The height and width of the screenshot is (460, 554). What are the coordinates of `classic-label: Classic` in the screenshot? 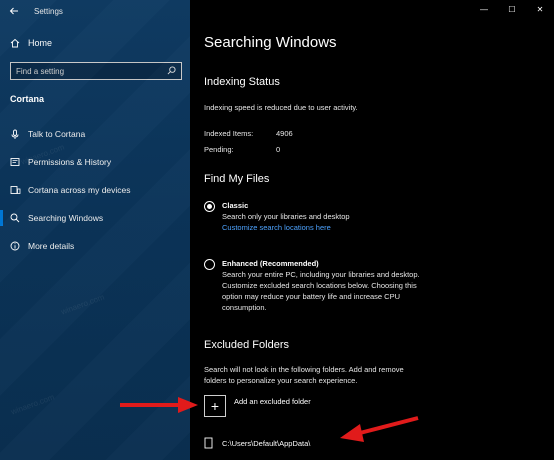 It's located at (340, 205).